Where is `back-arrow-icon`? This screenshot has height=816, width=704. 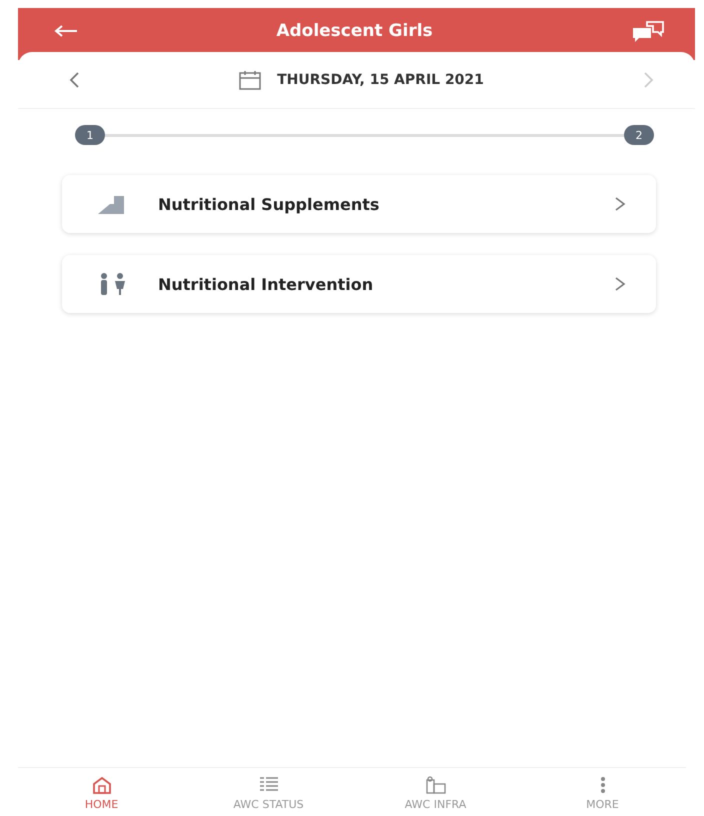 back-arrow-icon is located at coordinates (66, 31).